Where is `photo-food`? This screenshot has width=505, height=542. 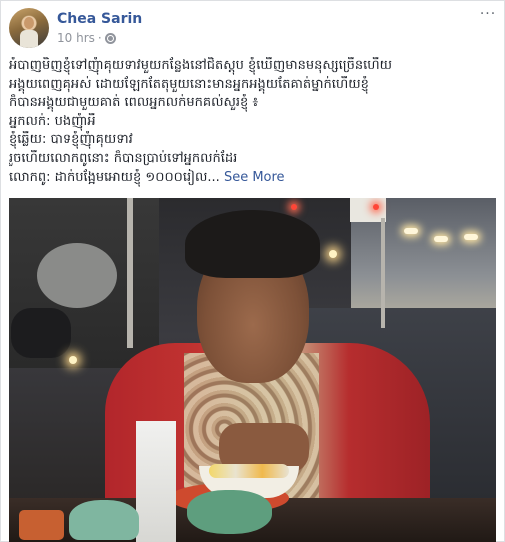
photo-food is located at coordinates (249, 471).